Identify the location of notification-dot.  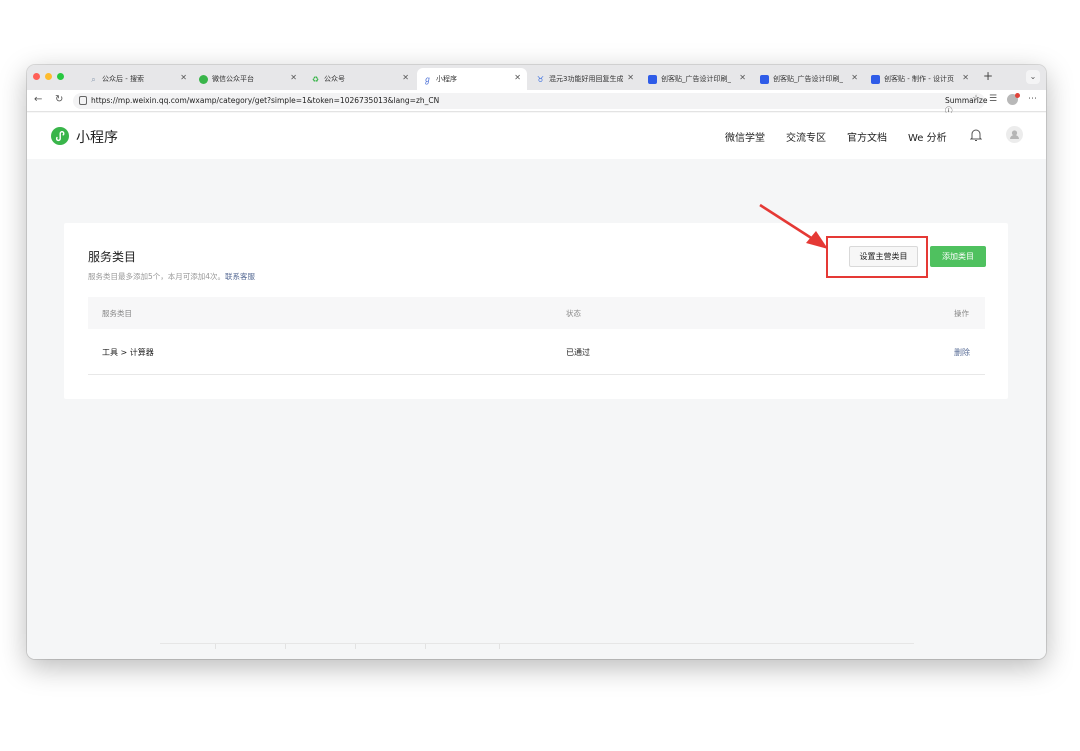
(1017, 95).